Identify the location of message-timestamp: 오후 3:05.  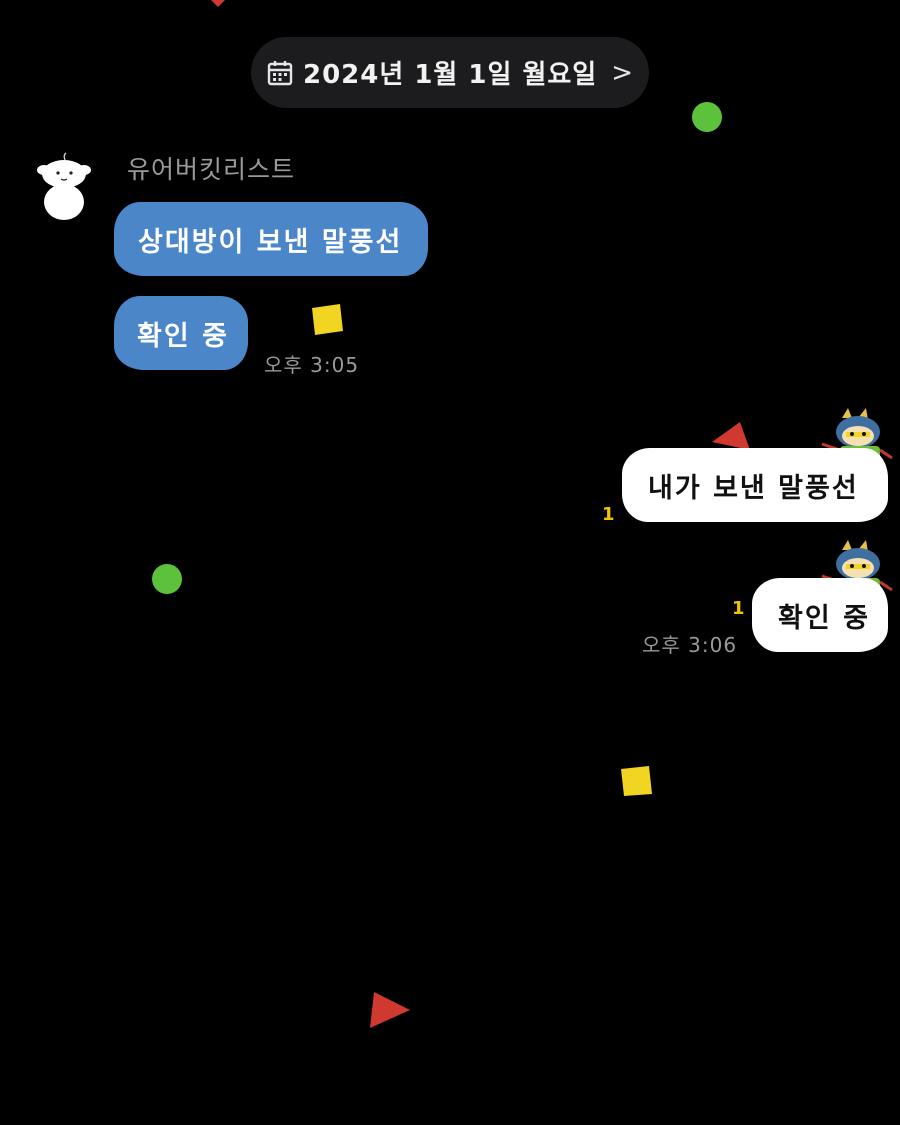
(312, 365).